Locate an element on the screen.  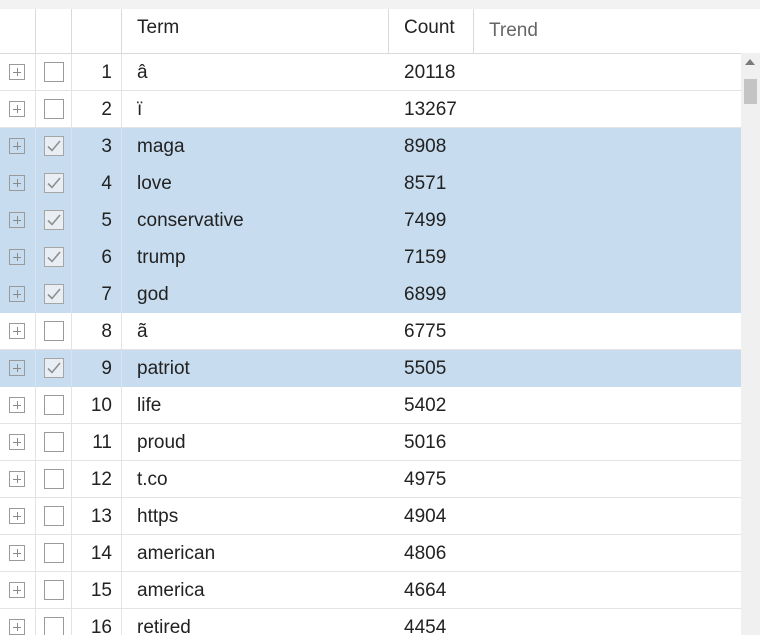
table-row: 10 life 5402 is located at coordinates (370, 405).